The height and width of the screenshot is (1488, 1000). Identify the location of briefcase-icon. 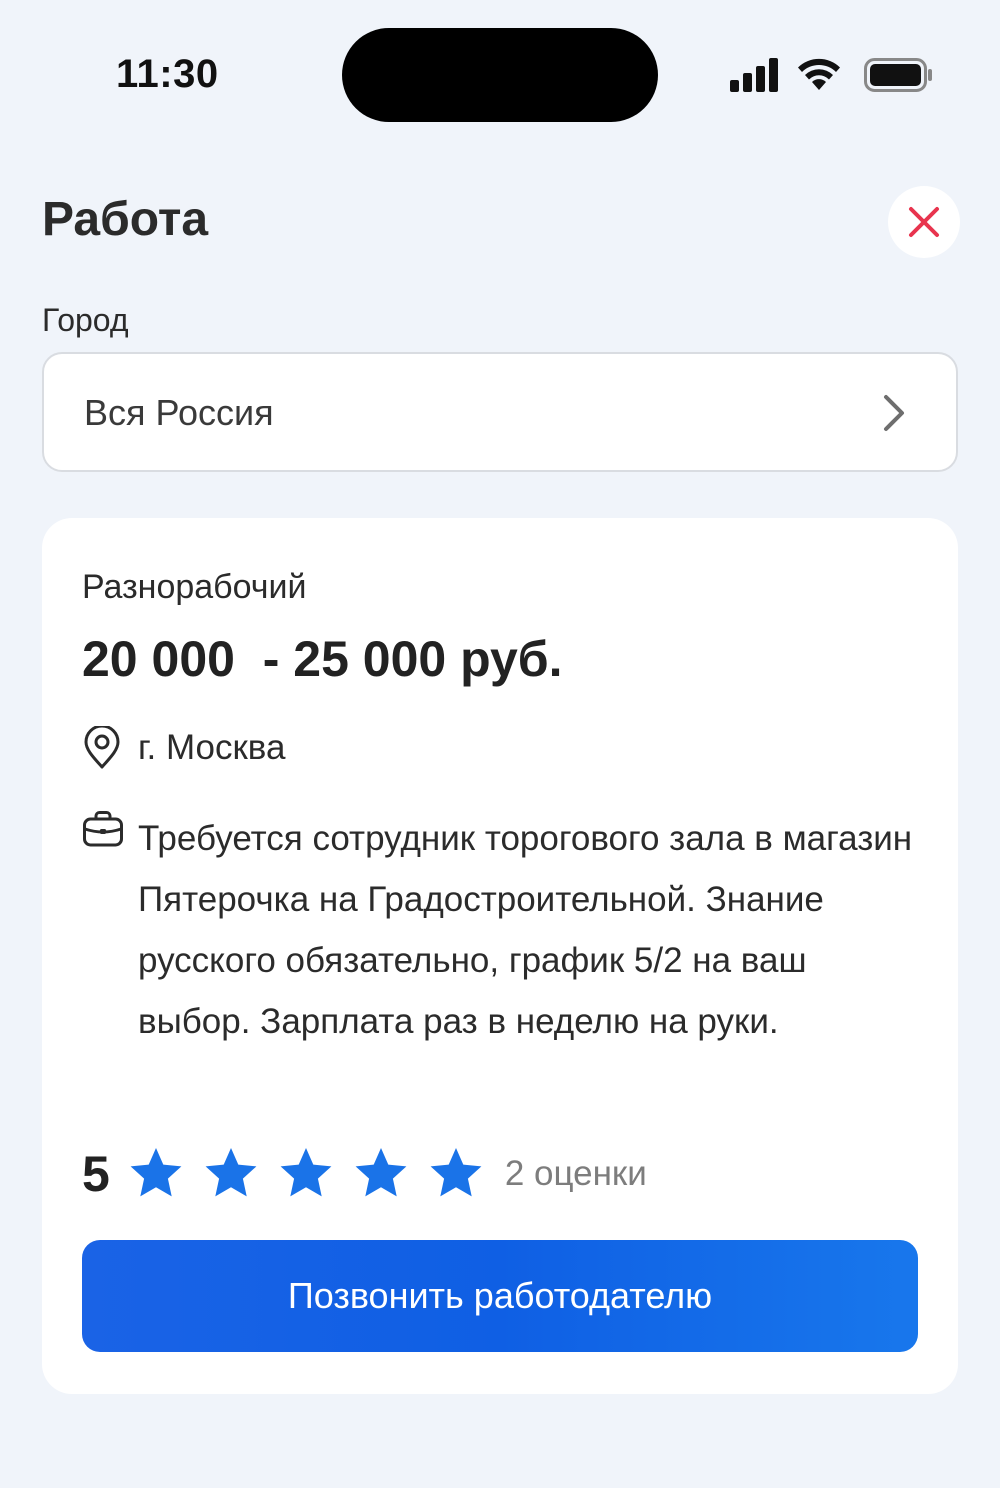
(103, 829).